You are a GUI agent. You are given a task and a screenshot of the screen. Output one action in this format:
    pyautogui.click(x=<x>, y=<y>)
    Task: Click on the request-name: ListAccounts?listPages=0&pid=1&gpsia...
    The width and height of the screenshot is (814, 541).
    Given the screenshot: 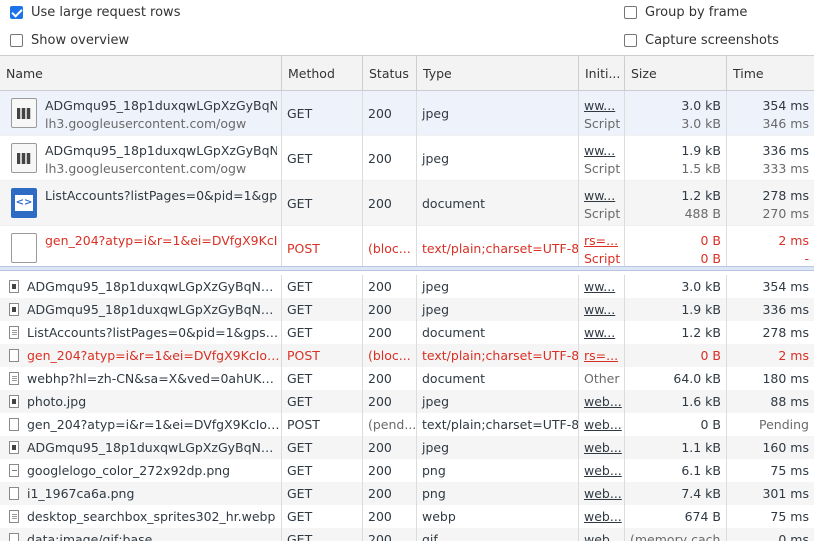 What is the action you would take?
    pyautogui.click(x=141, y=332)
    